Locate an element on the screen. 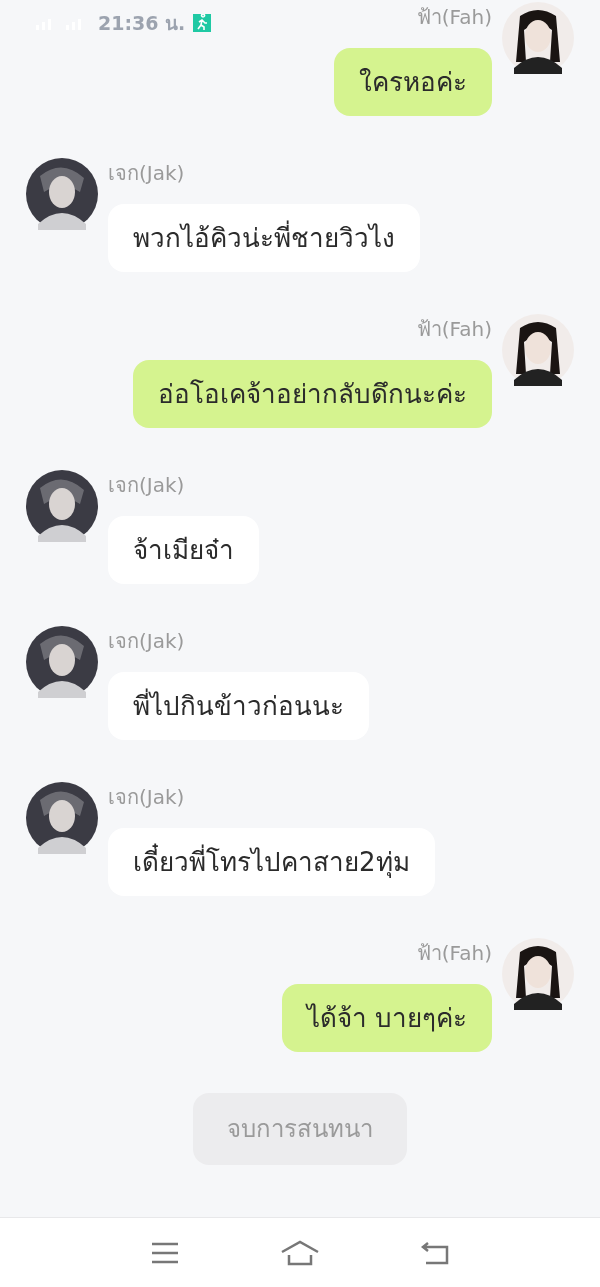 The width and height of the screenshot is (600, 1287). message-bubble: พี่ไปกินข้าวก่อนนะ is located at coordinates (238, 706).